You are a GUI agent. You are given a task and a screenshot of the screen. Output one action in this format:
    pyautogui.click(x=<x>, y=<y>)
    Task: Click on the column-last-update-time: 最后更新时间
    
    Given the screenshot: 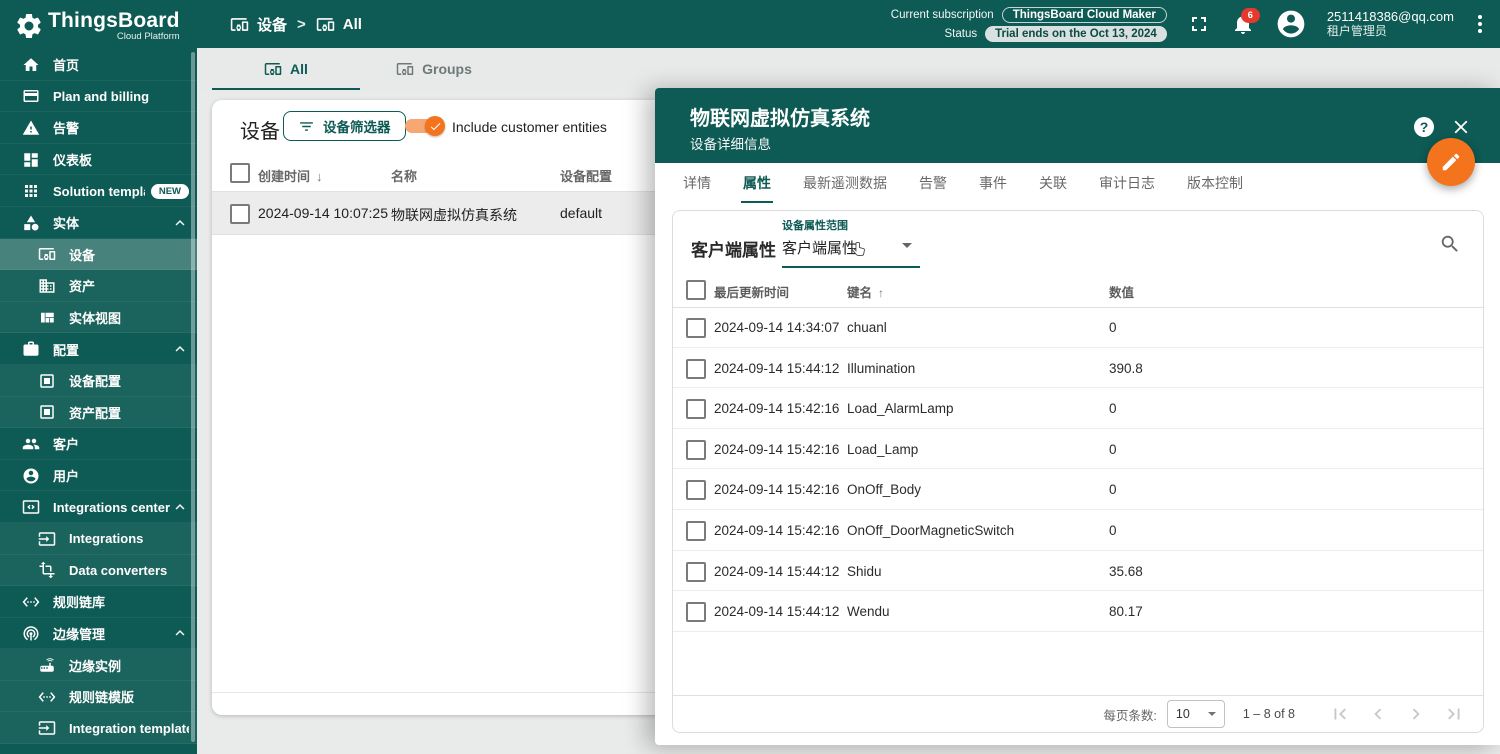 What is the action you would take?
    pyautogui.click(x=751, y=291)
    